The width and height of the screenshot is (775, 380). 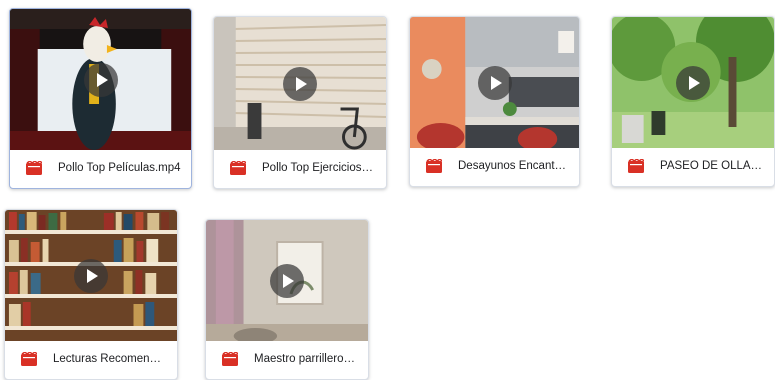 What do you see at coordinates (119, 168) in the screenshot?
I see `file-name: Pollo Top Películas.mp4` at bounding box center [119, 168].